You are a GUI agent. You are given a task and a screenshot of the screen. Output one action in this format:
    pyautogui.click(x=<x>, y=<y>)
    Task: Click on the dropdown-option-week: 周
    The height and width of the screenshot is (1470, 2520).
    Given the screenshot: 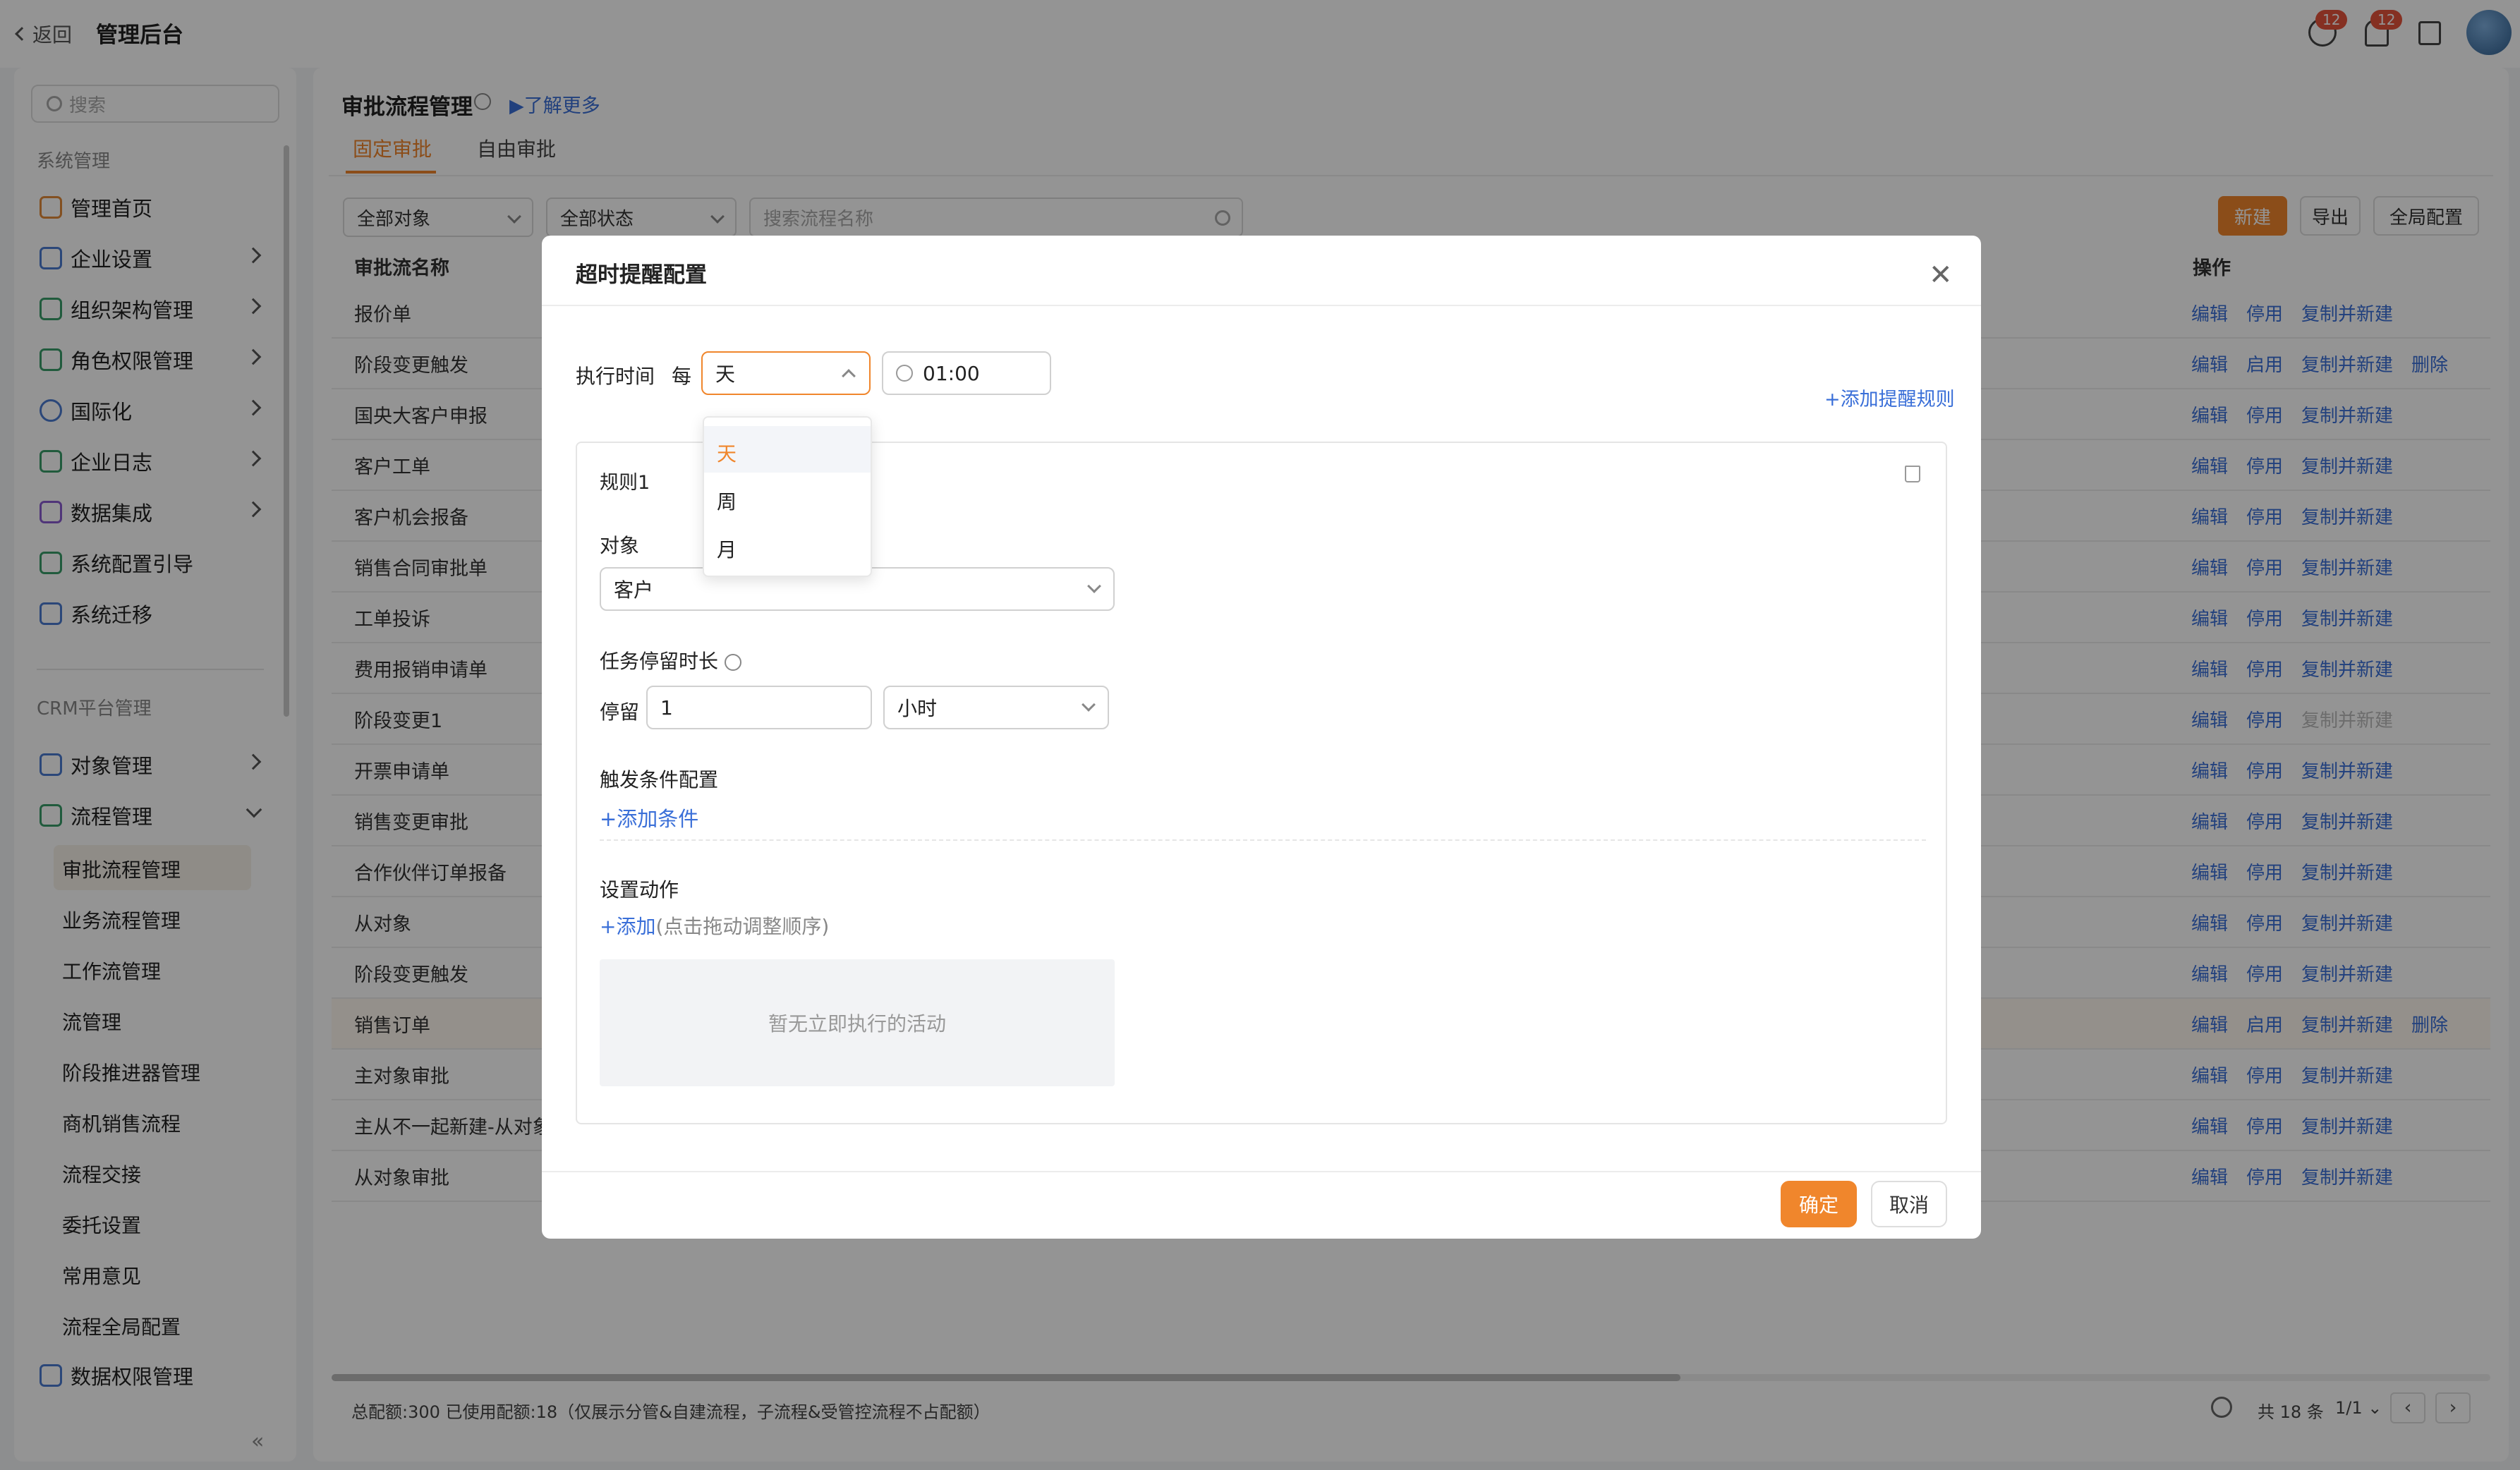 What is the action you would take?
    pyautogui.click(x=727, y=501)
    